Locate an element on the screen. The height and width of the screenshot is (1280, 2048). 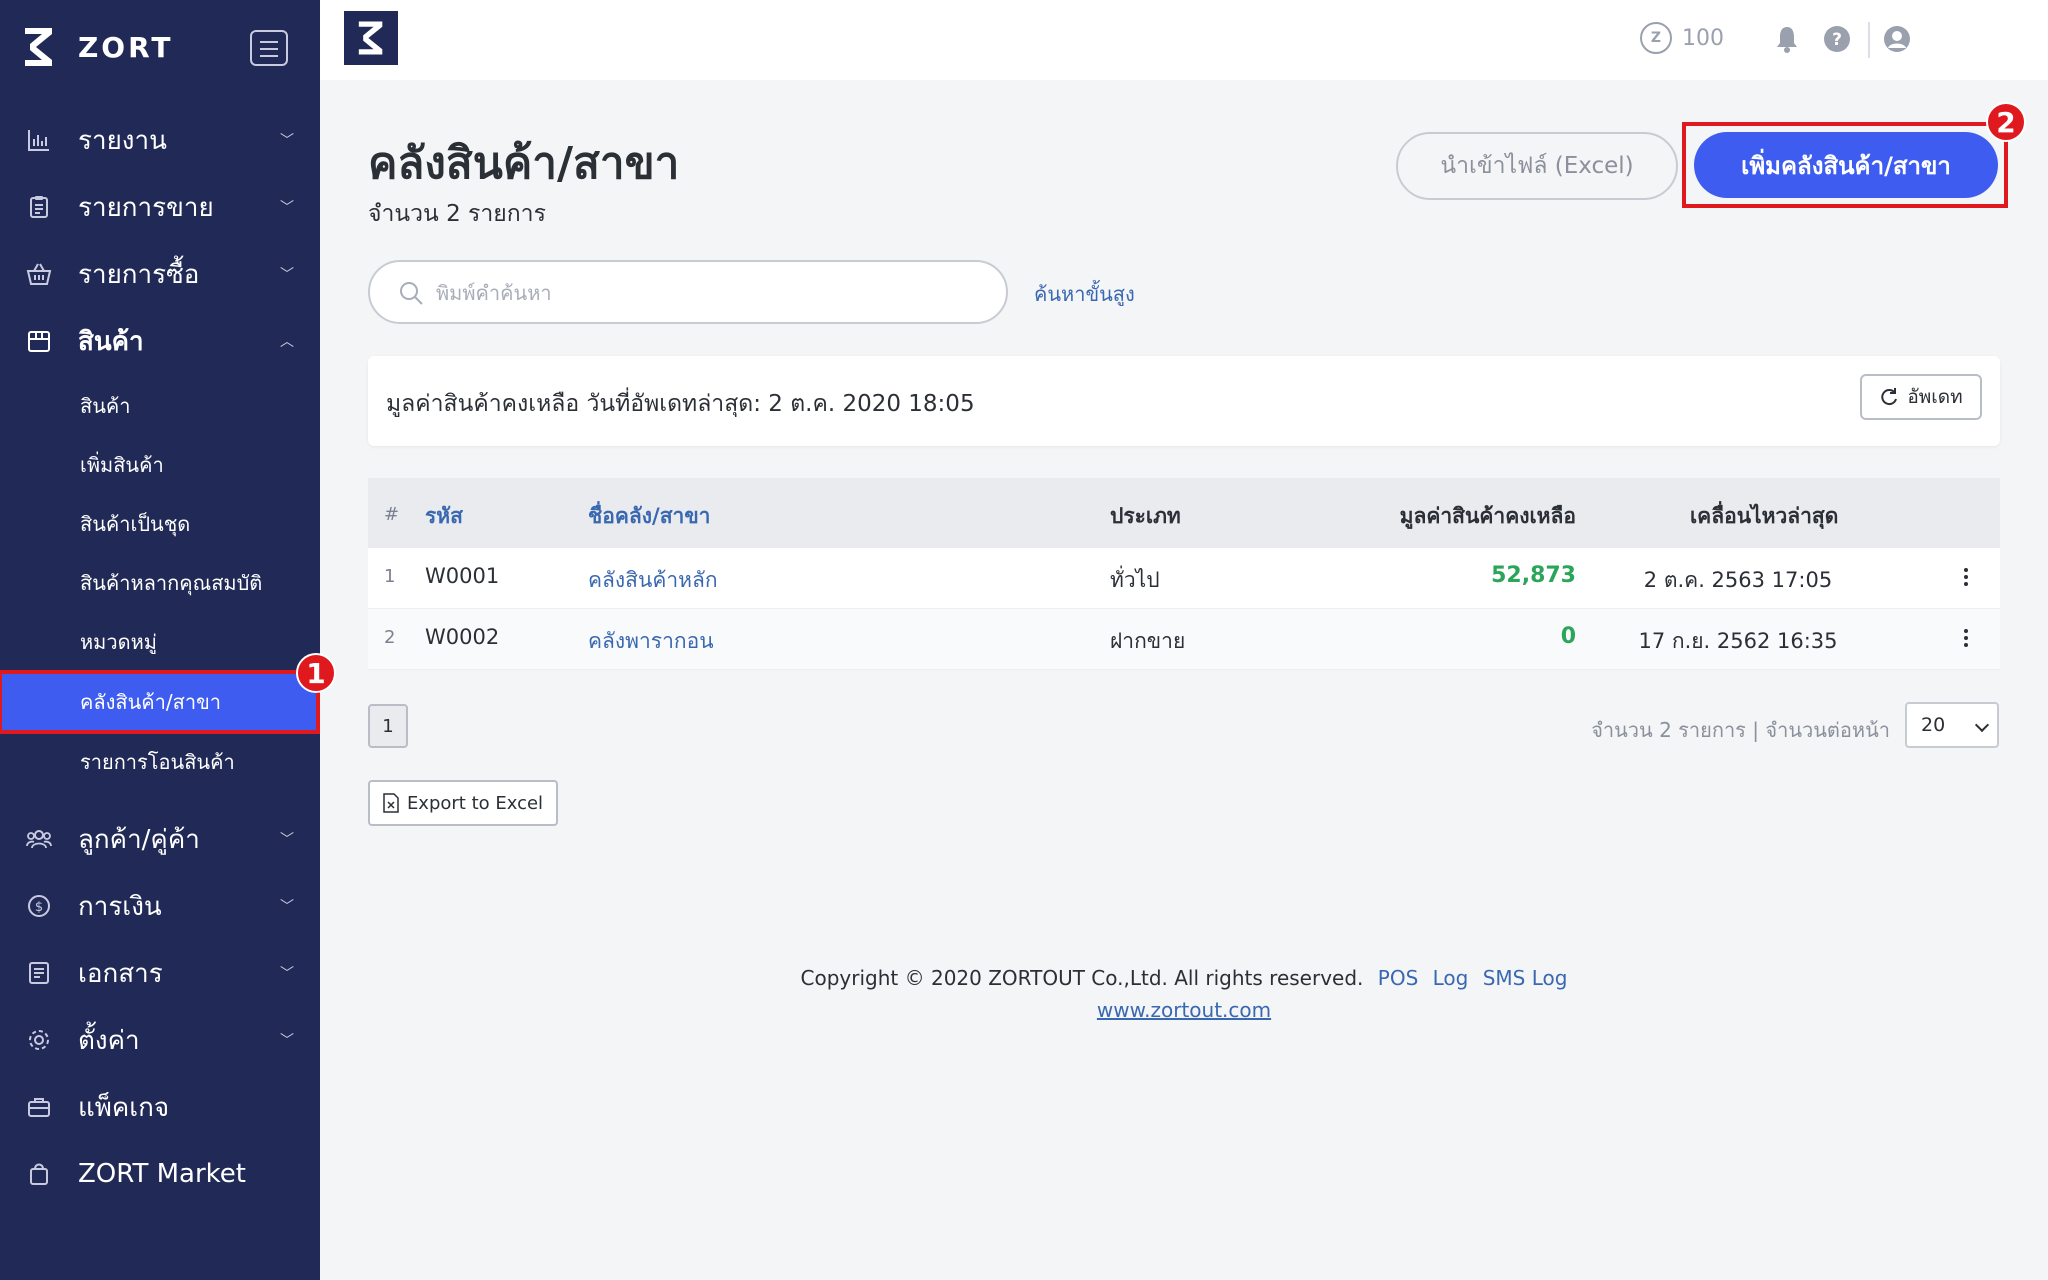
row-type: ทั่วไป is located at coordinates (1135, 580).